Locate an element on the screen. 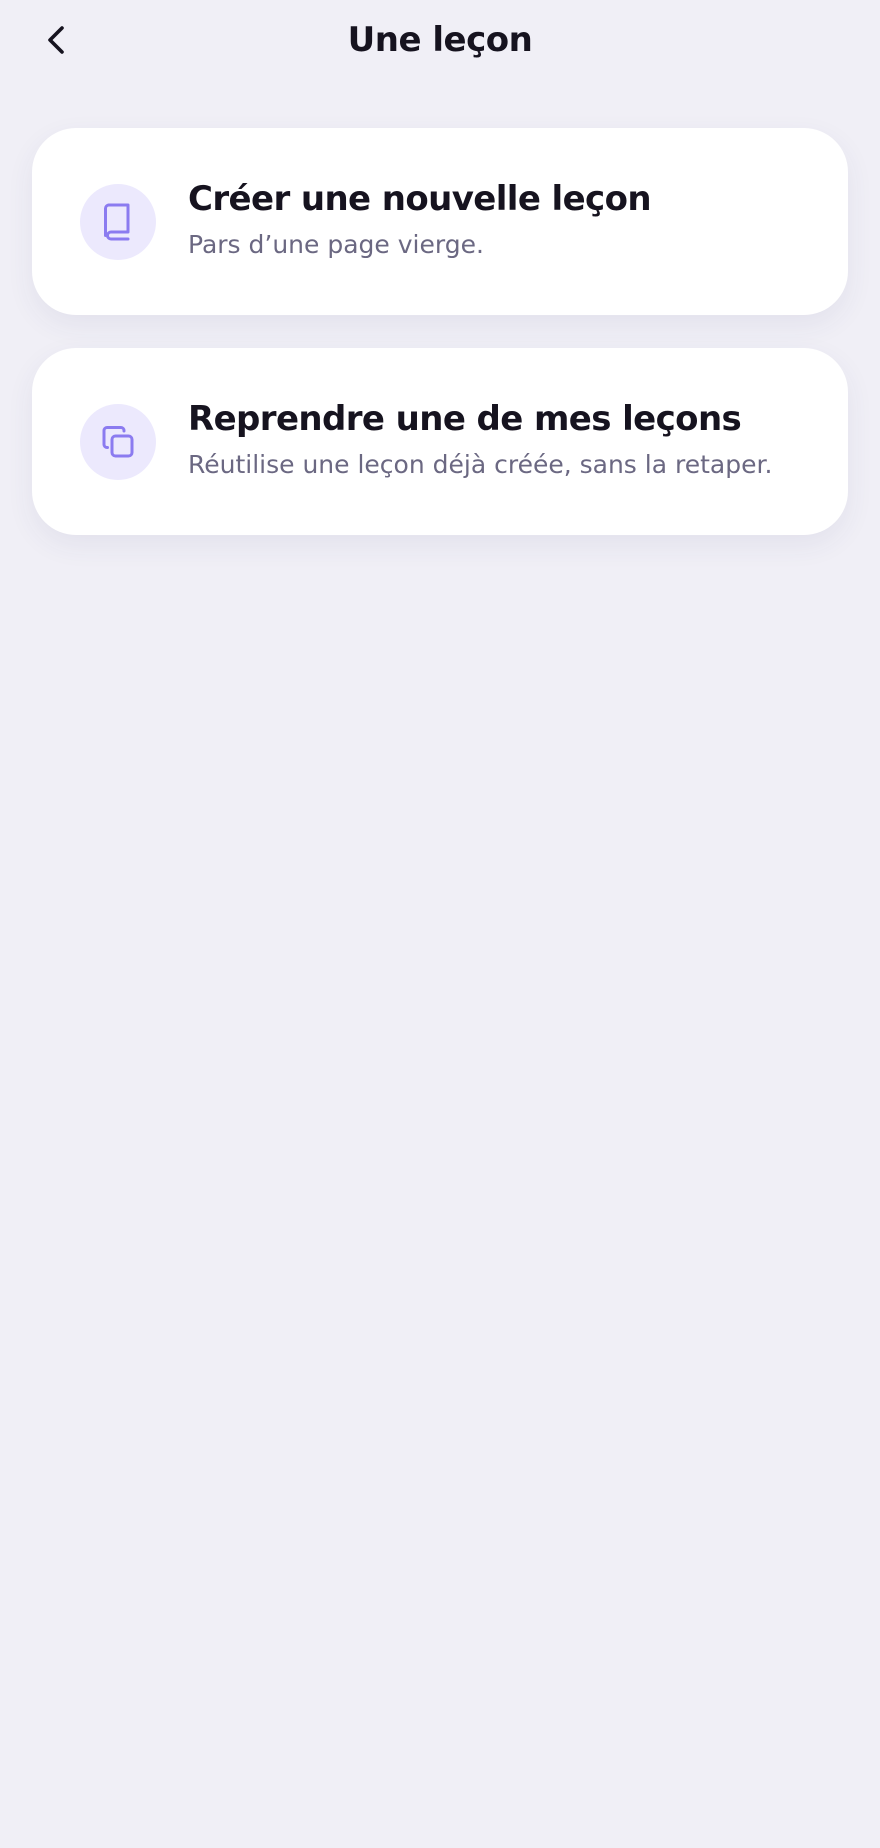 This screenshot has width=880, height=1848. copy-icon-badge is located at coordinates (118, 442).